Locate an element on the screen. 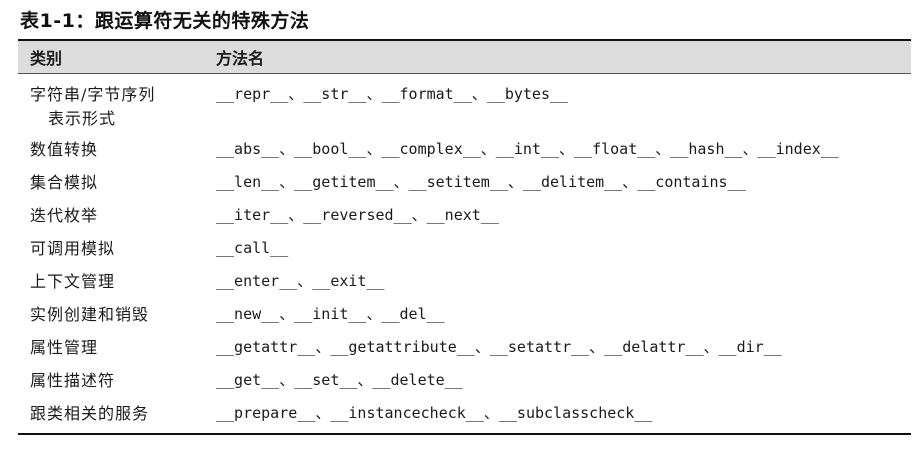  table-row: 属性描述符 __get__、__set__、__delete__ is located at coordinates (464, 379).